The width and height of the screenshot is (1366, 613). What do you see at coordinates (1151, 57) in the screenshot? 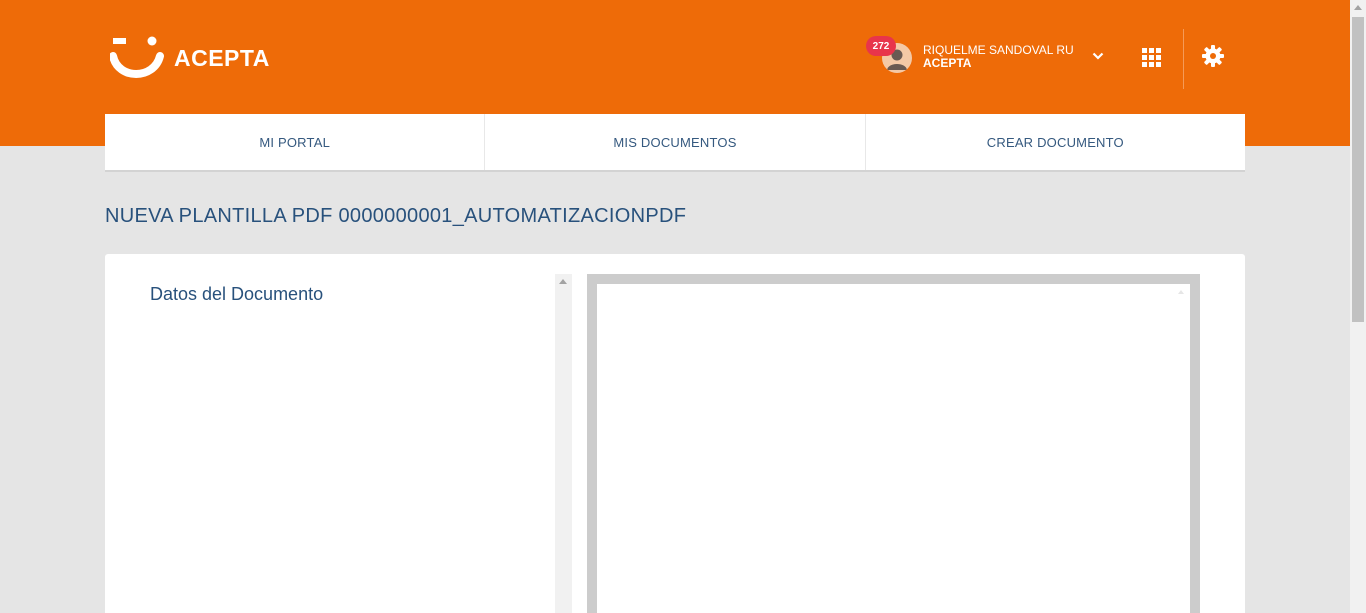
I see `grid-apps-icon` at bounding box center [1151, 57].